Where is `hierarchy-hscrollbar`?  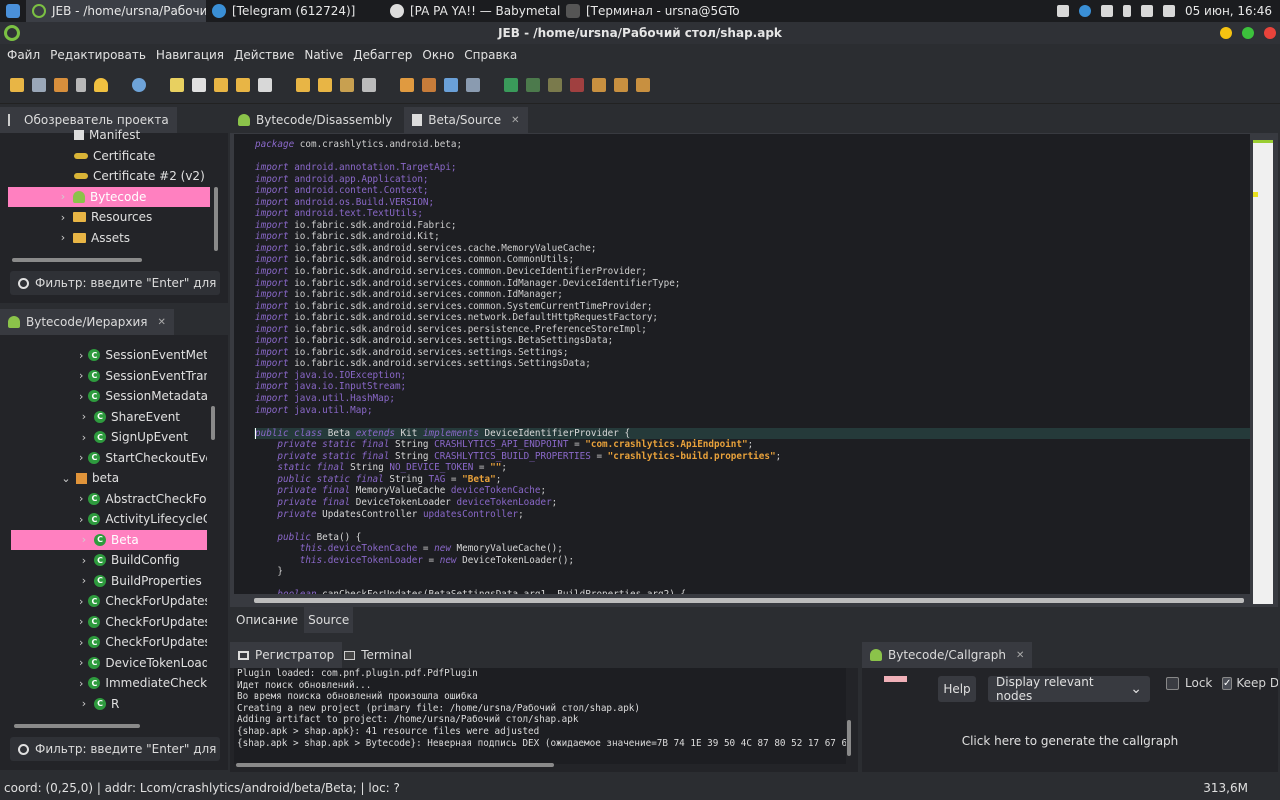
hierarchy-hscrollbar is located at coordinates (77, 726).